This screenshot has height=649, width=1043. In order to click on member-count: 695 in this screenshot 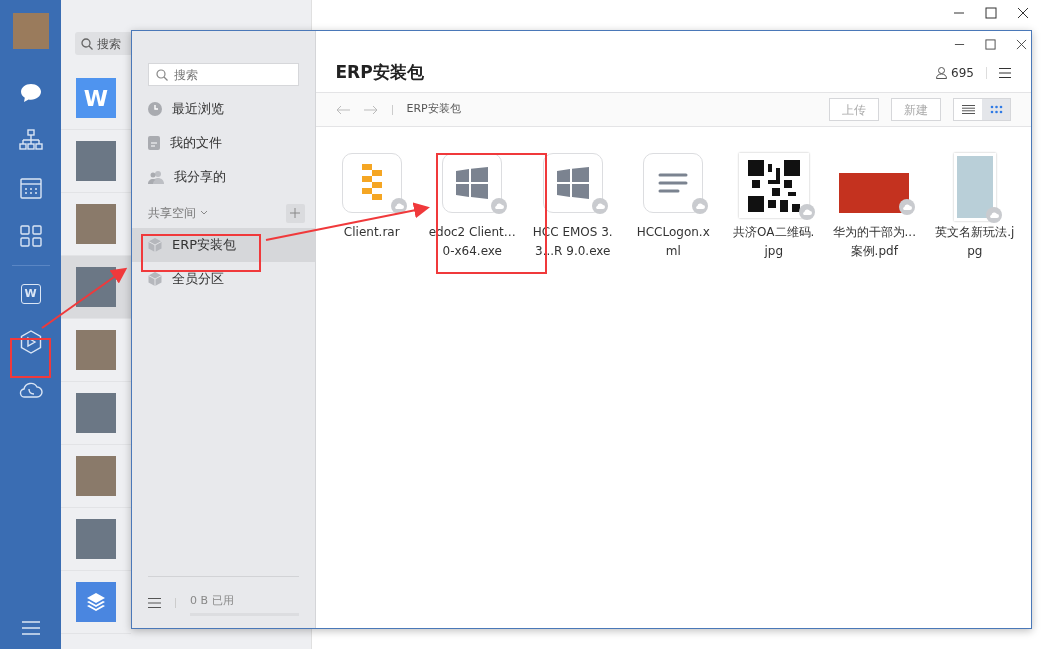, I will do `click(962, 73)`.